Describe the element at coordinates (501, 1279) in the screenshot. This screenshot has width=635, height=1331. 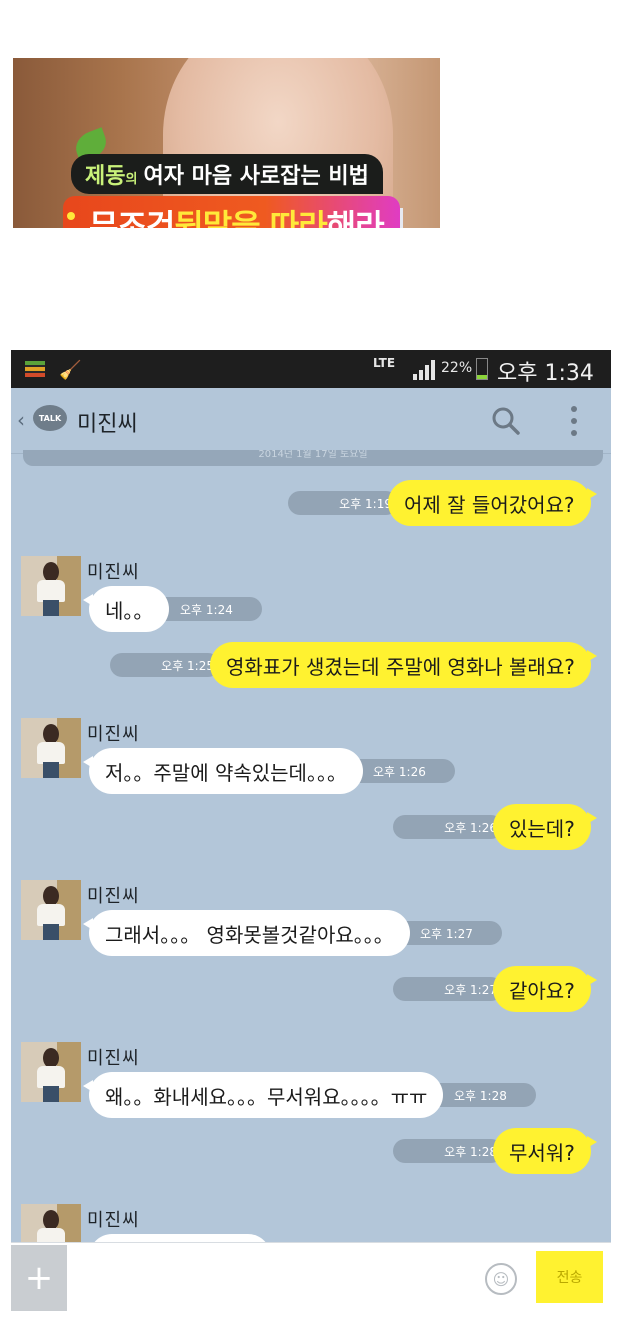
I see `emoji-icon: ☺` at that location.